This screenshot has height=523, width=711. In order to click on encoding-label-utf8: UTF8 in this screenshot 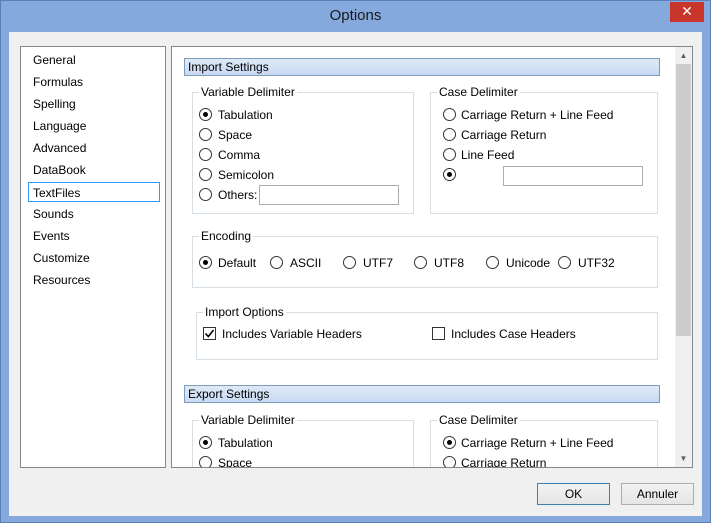, I will do `click(449, 263)`.